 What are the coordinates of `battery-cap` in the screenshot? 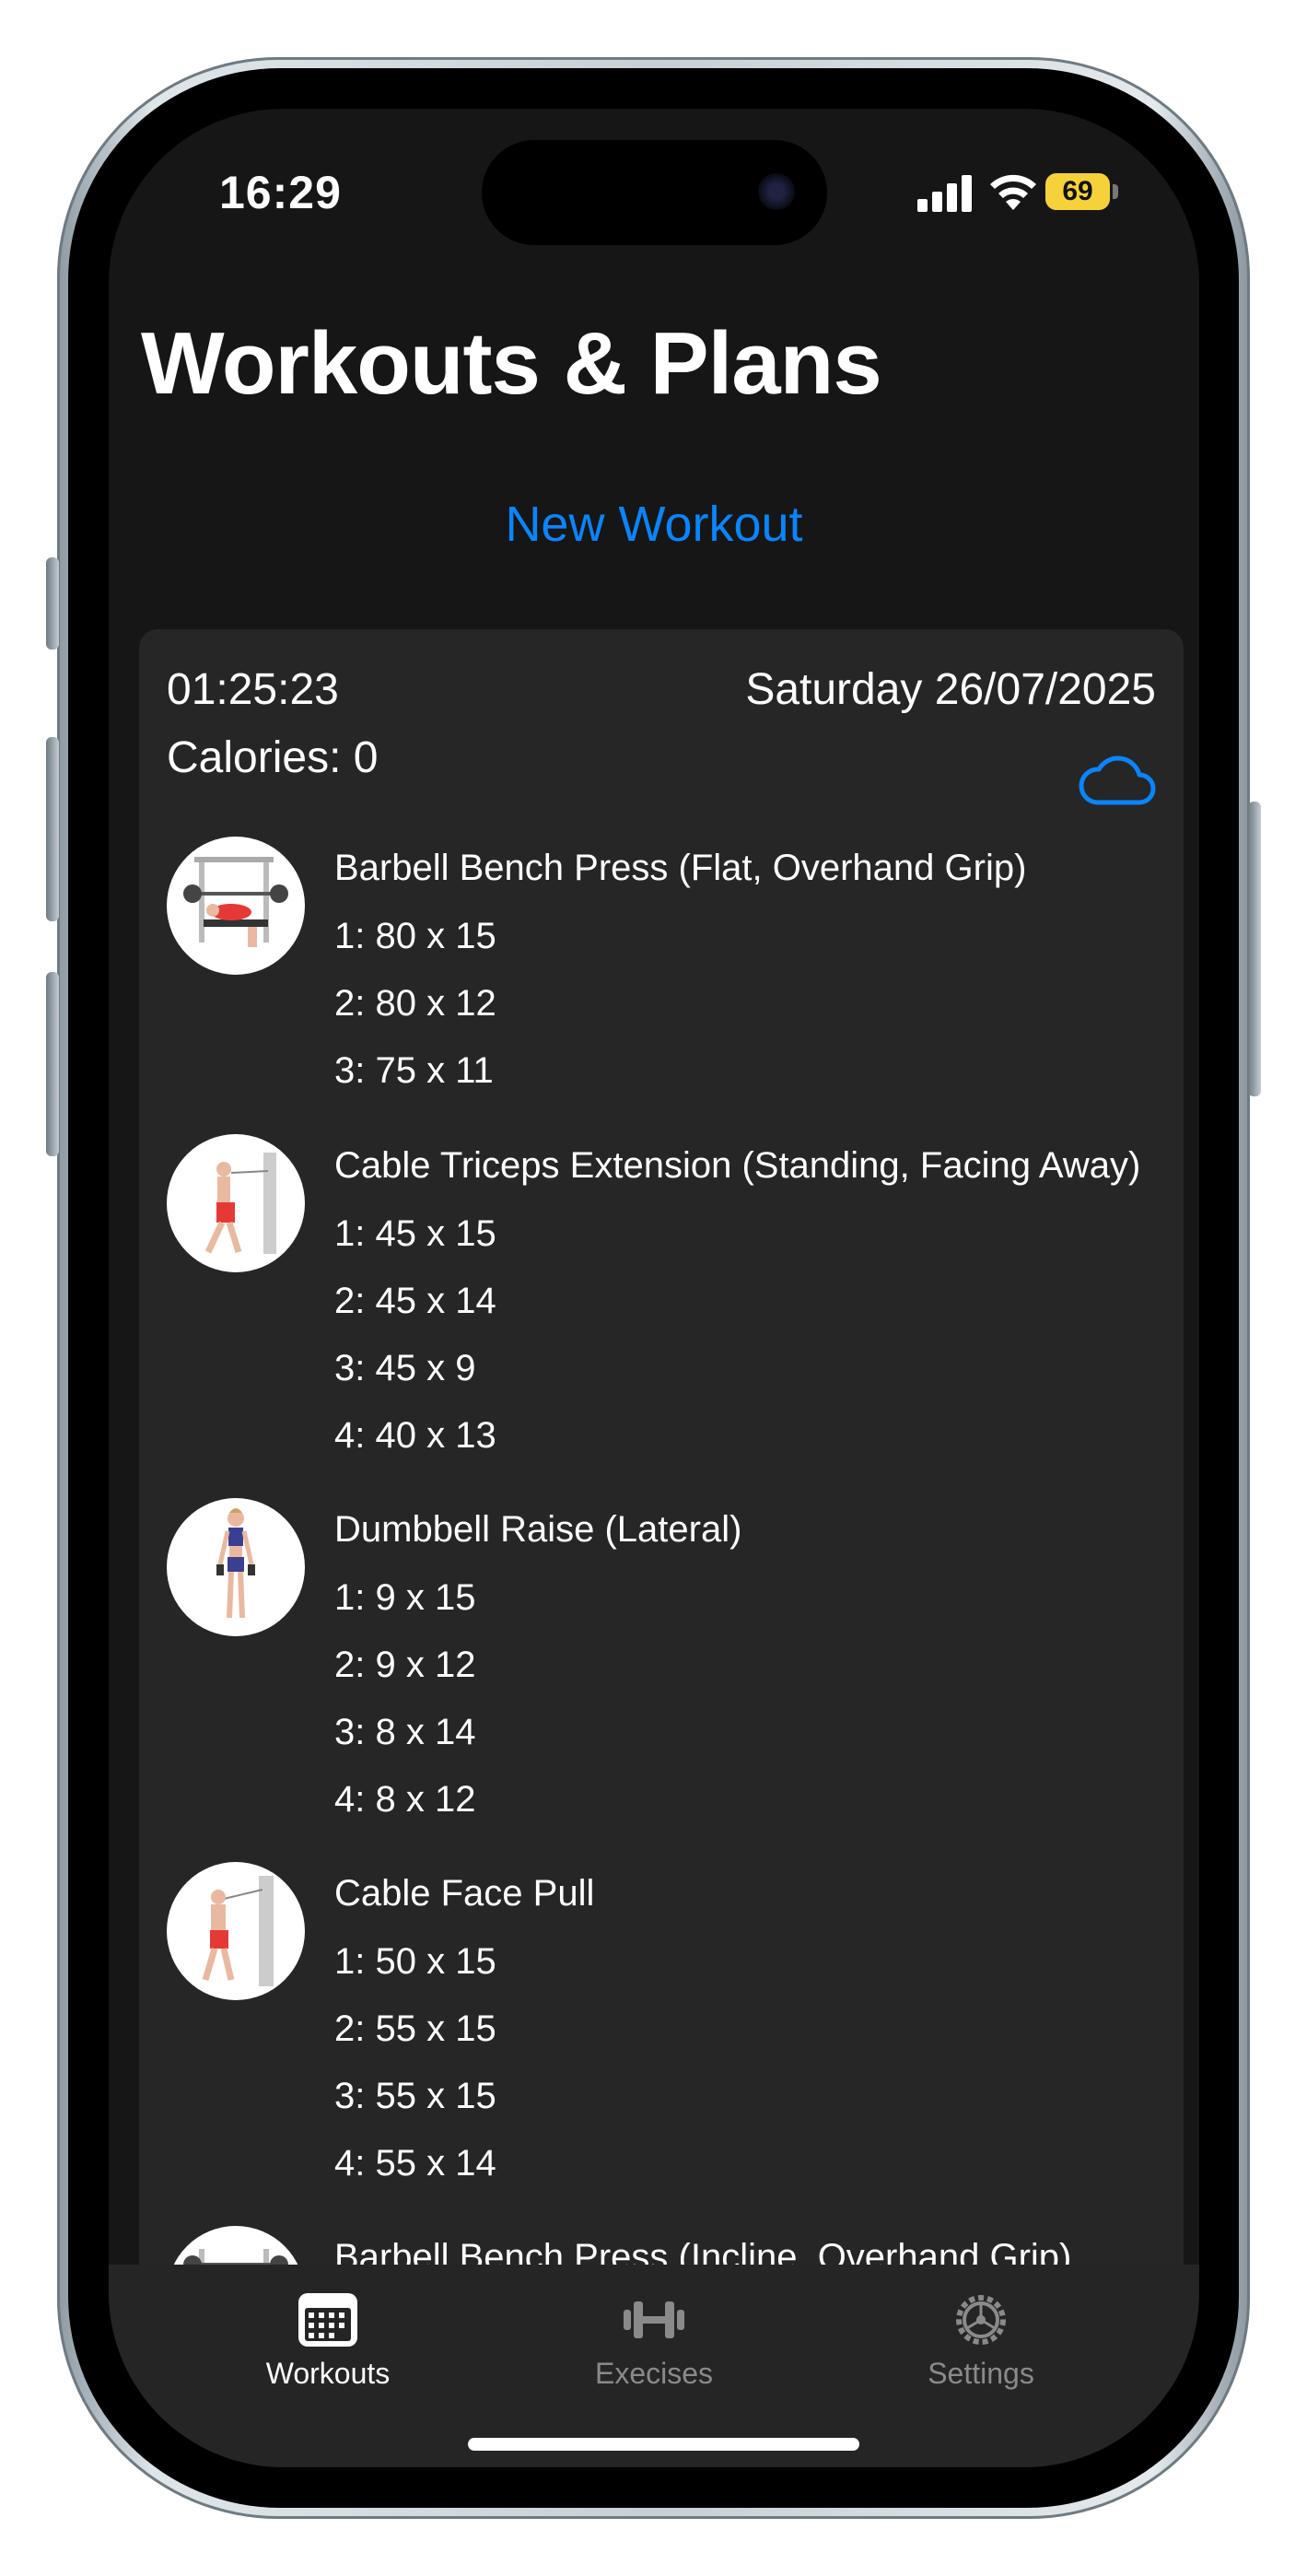 It's located at (1115, 191).